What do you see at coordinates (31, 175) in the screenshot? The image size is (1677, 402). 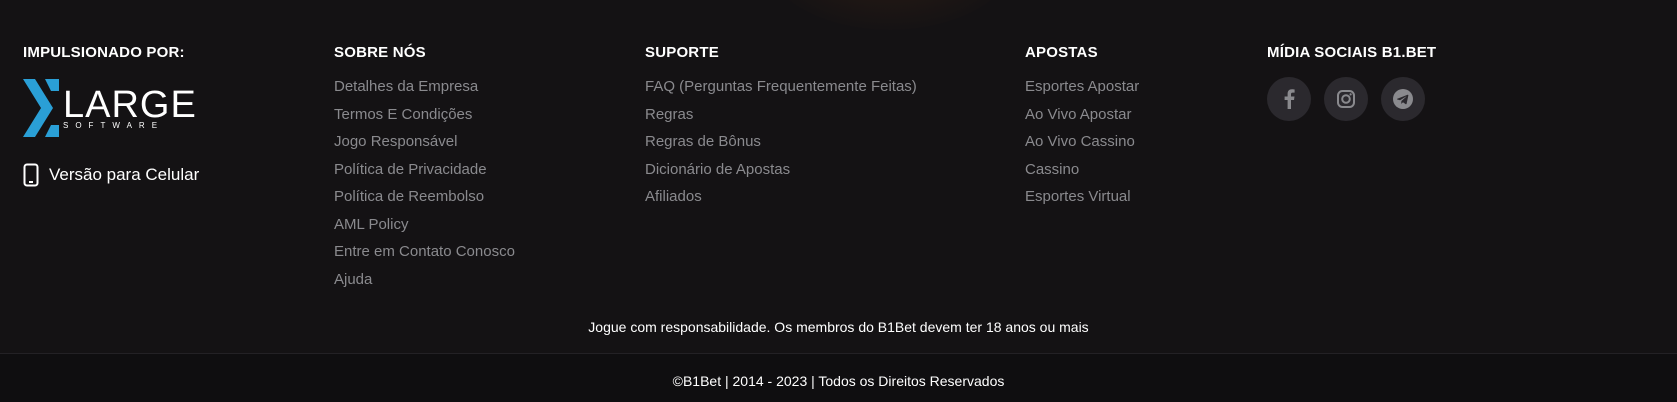 I see `smartphone-icon` at bounding box center [31, 175].